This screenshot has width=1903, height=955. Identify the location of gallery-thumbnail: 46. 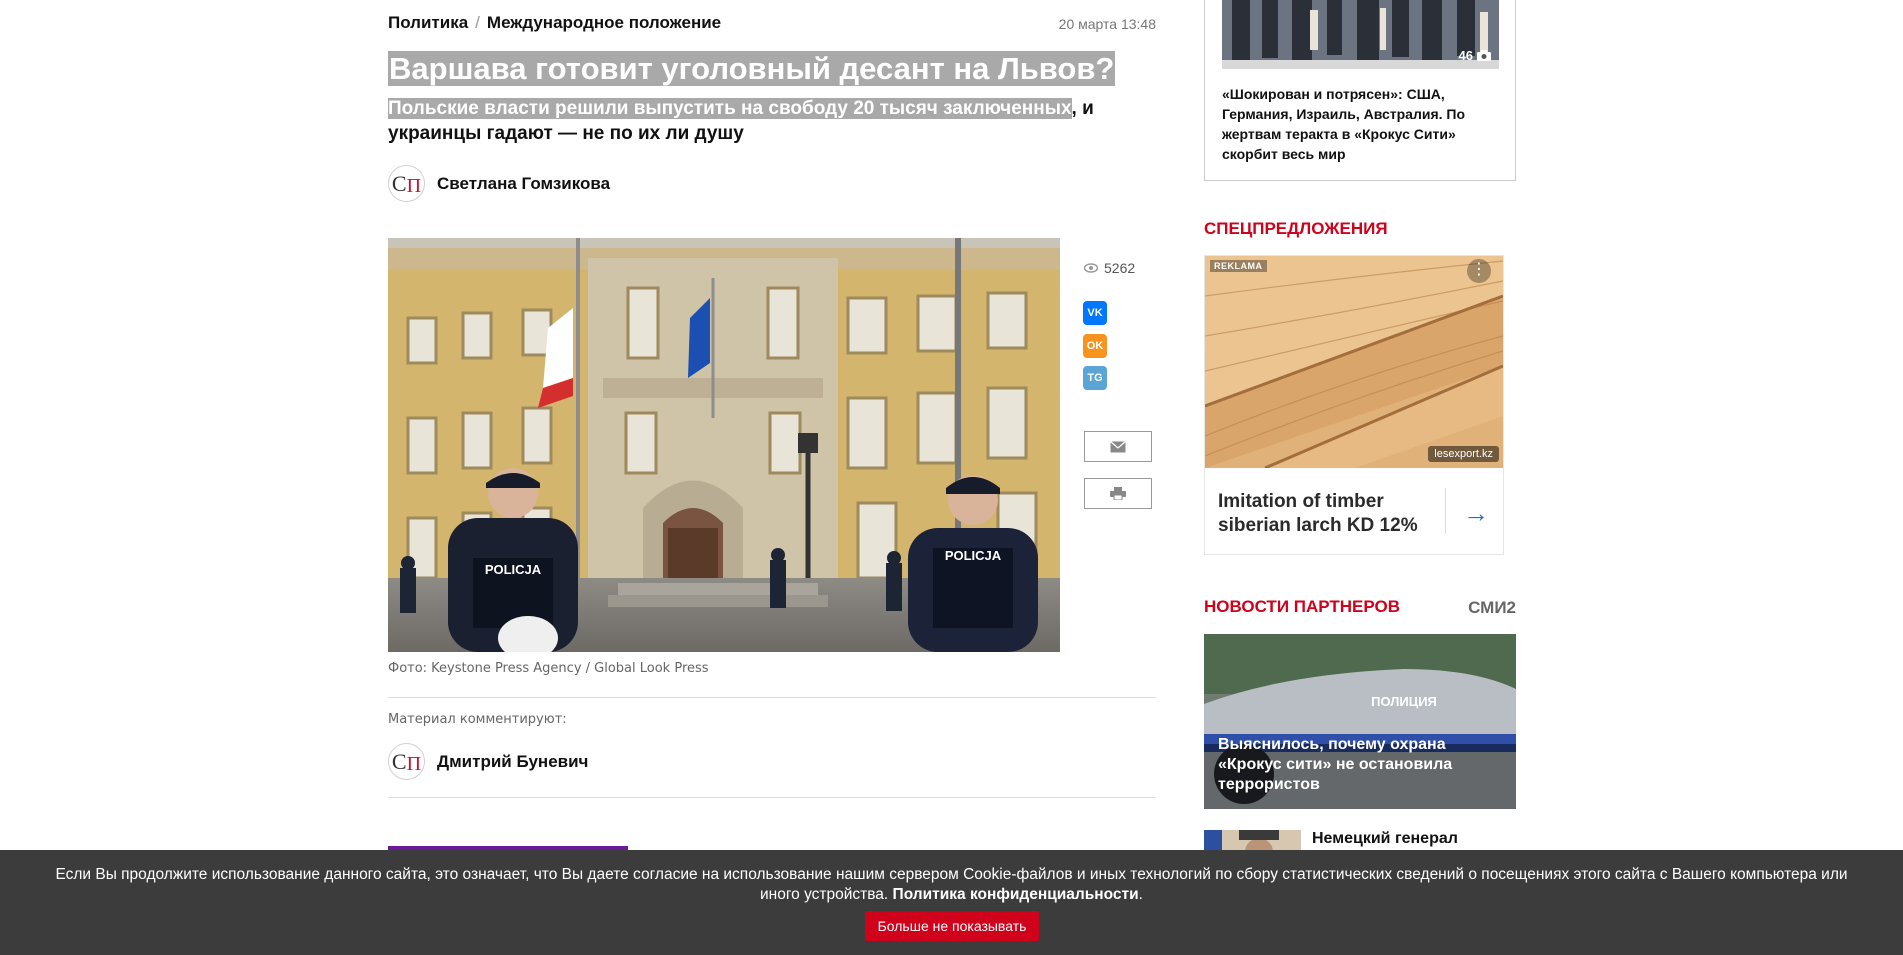
(1360, 34).